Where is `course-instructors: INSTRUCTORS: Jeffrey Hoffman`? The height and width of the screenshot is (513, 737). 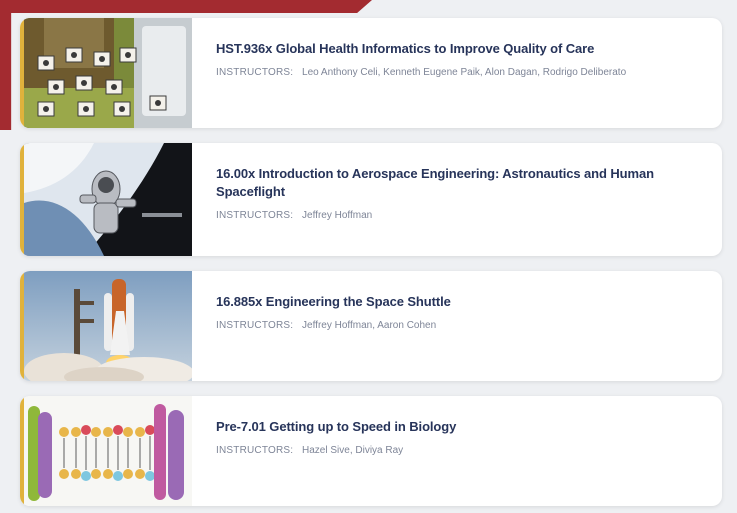 course-instructors: INSTRUCTORS: Jeffrey Hoffman is located at coordinates (459, 216).